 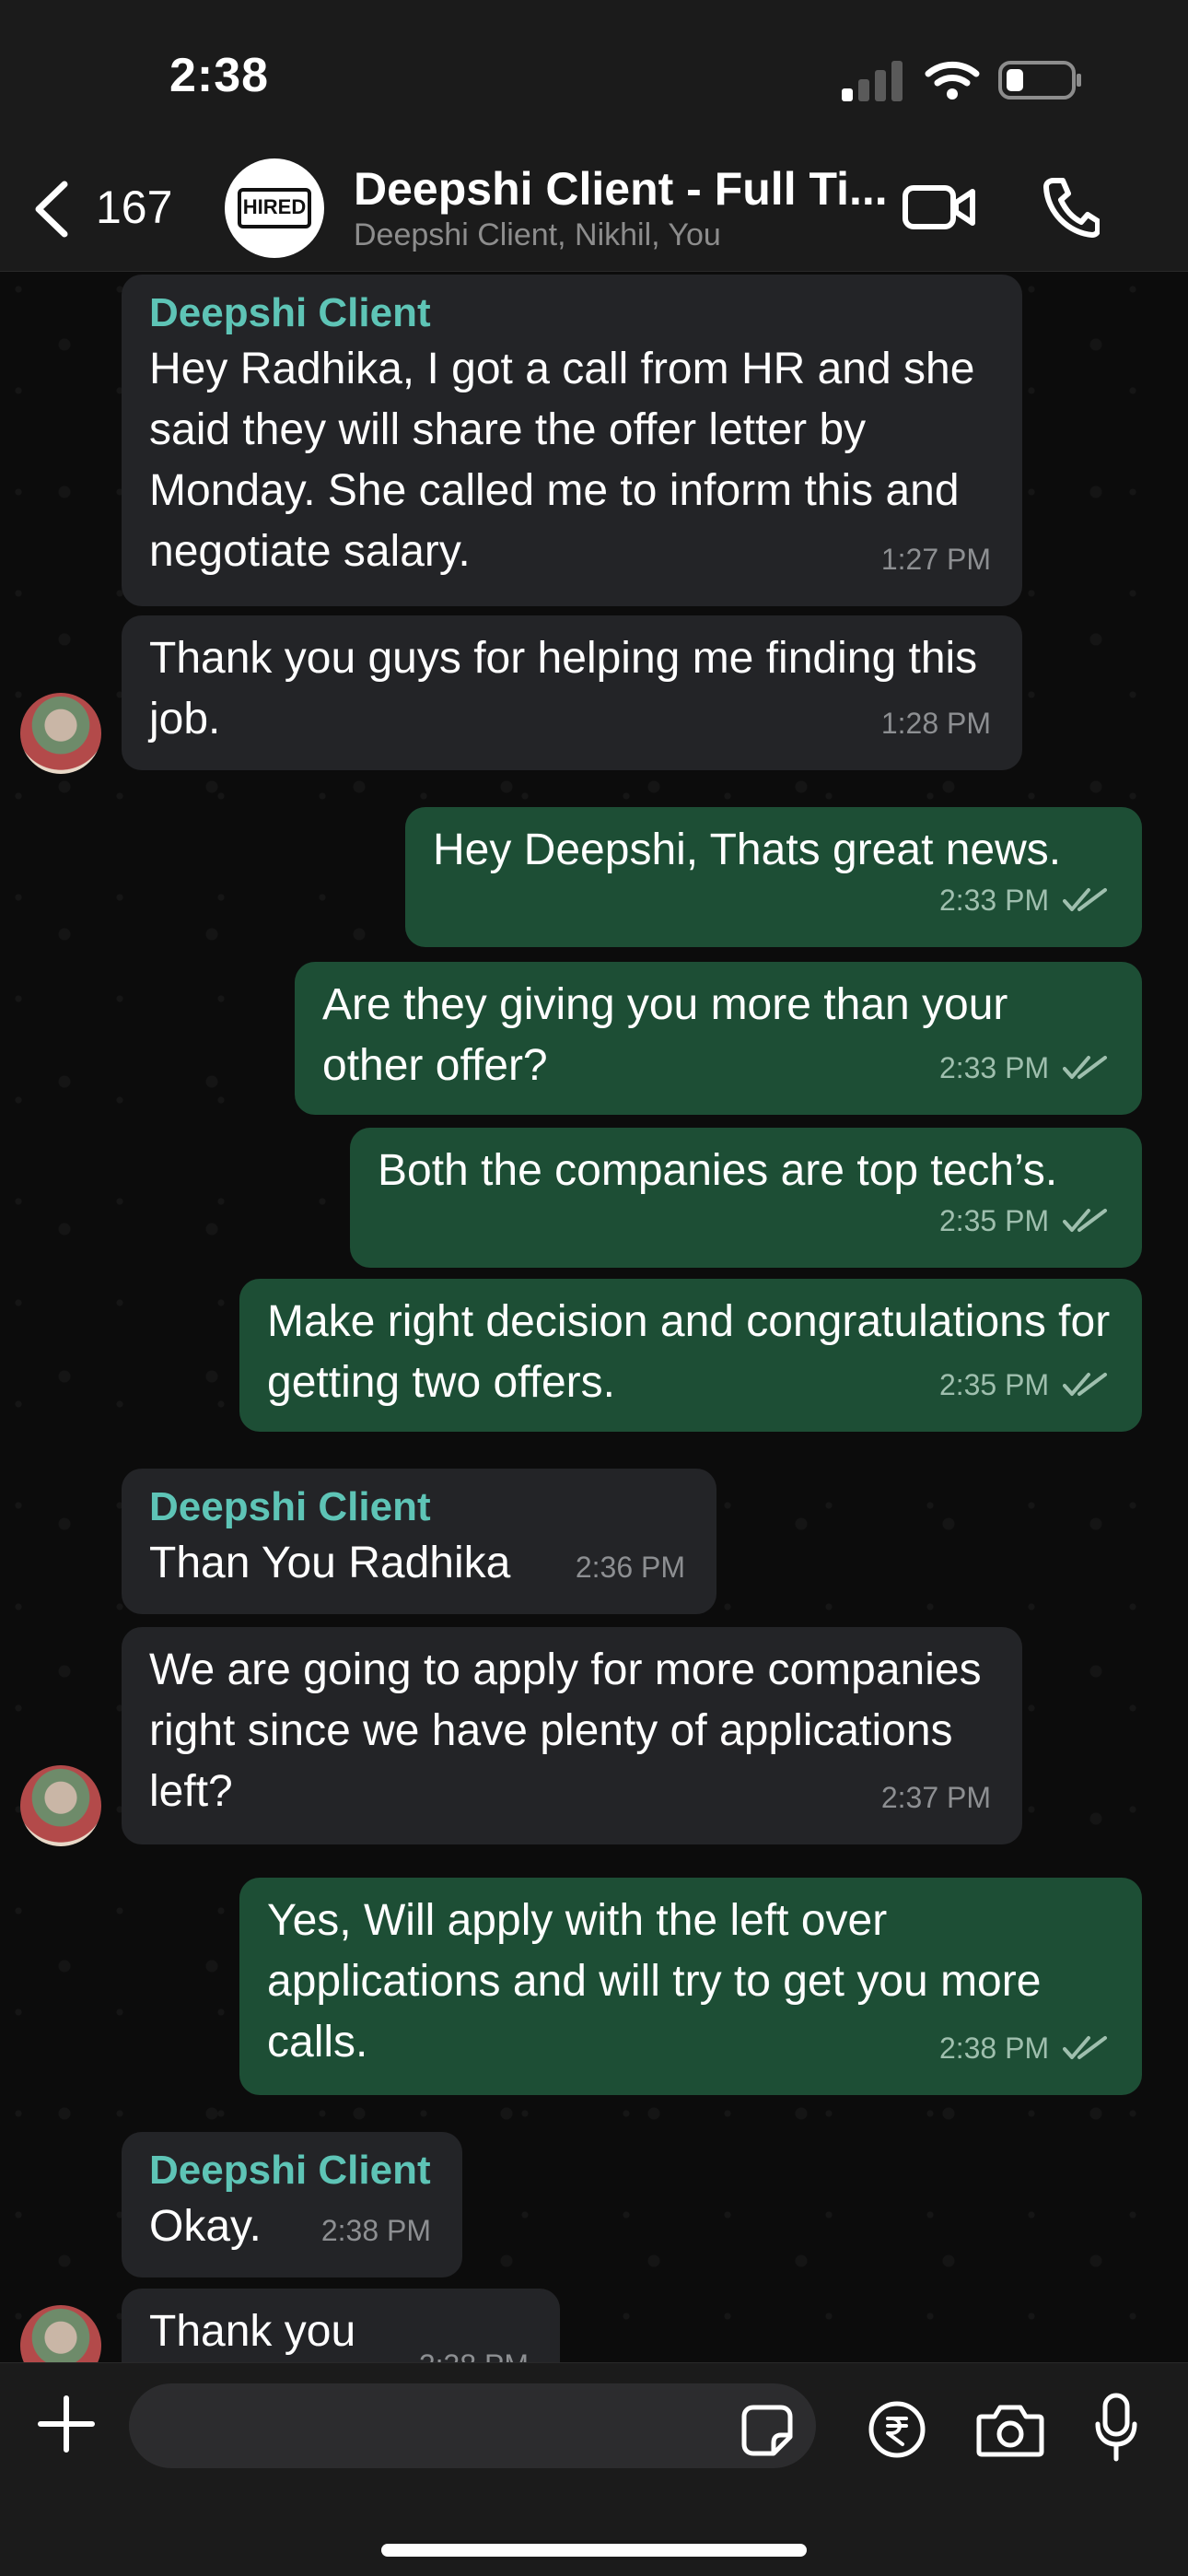 What do you see at coordinates (767, 2430) in the screenshot?
I see `sticker-icon` at bounding box center [767, 2430].